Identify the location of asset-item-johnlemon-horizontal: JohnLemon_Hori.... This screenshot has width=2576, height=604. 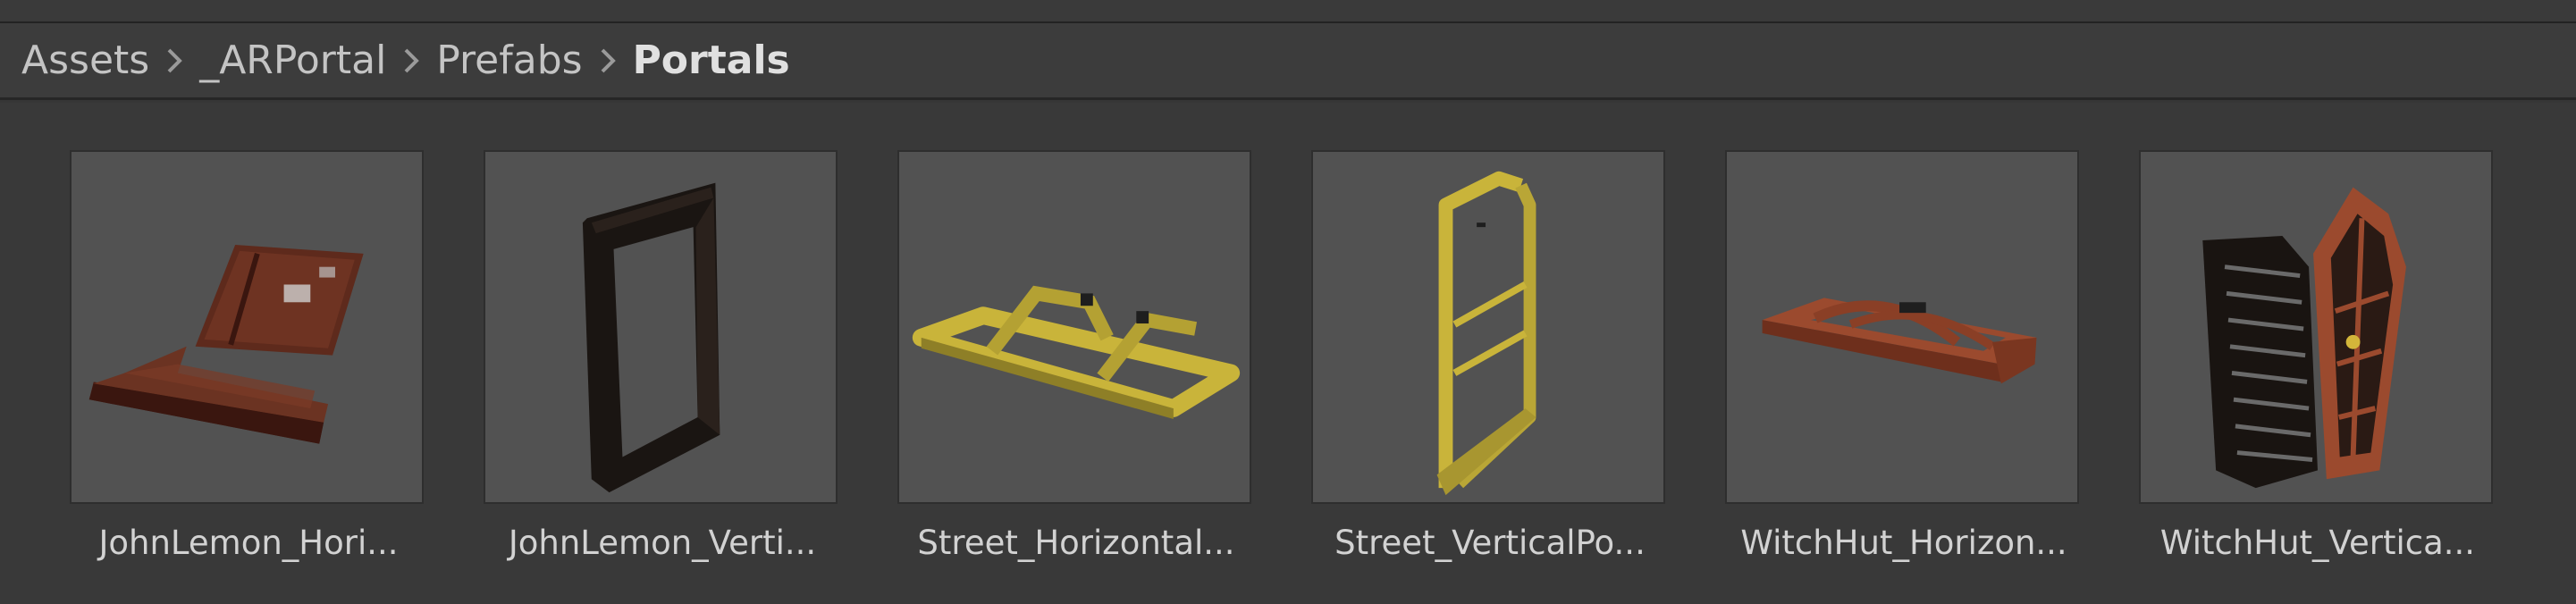
(249, 364).